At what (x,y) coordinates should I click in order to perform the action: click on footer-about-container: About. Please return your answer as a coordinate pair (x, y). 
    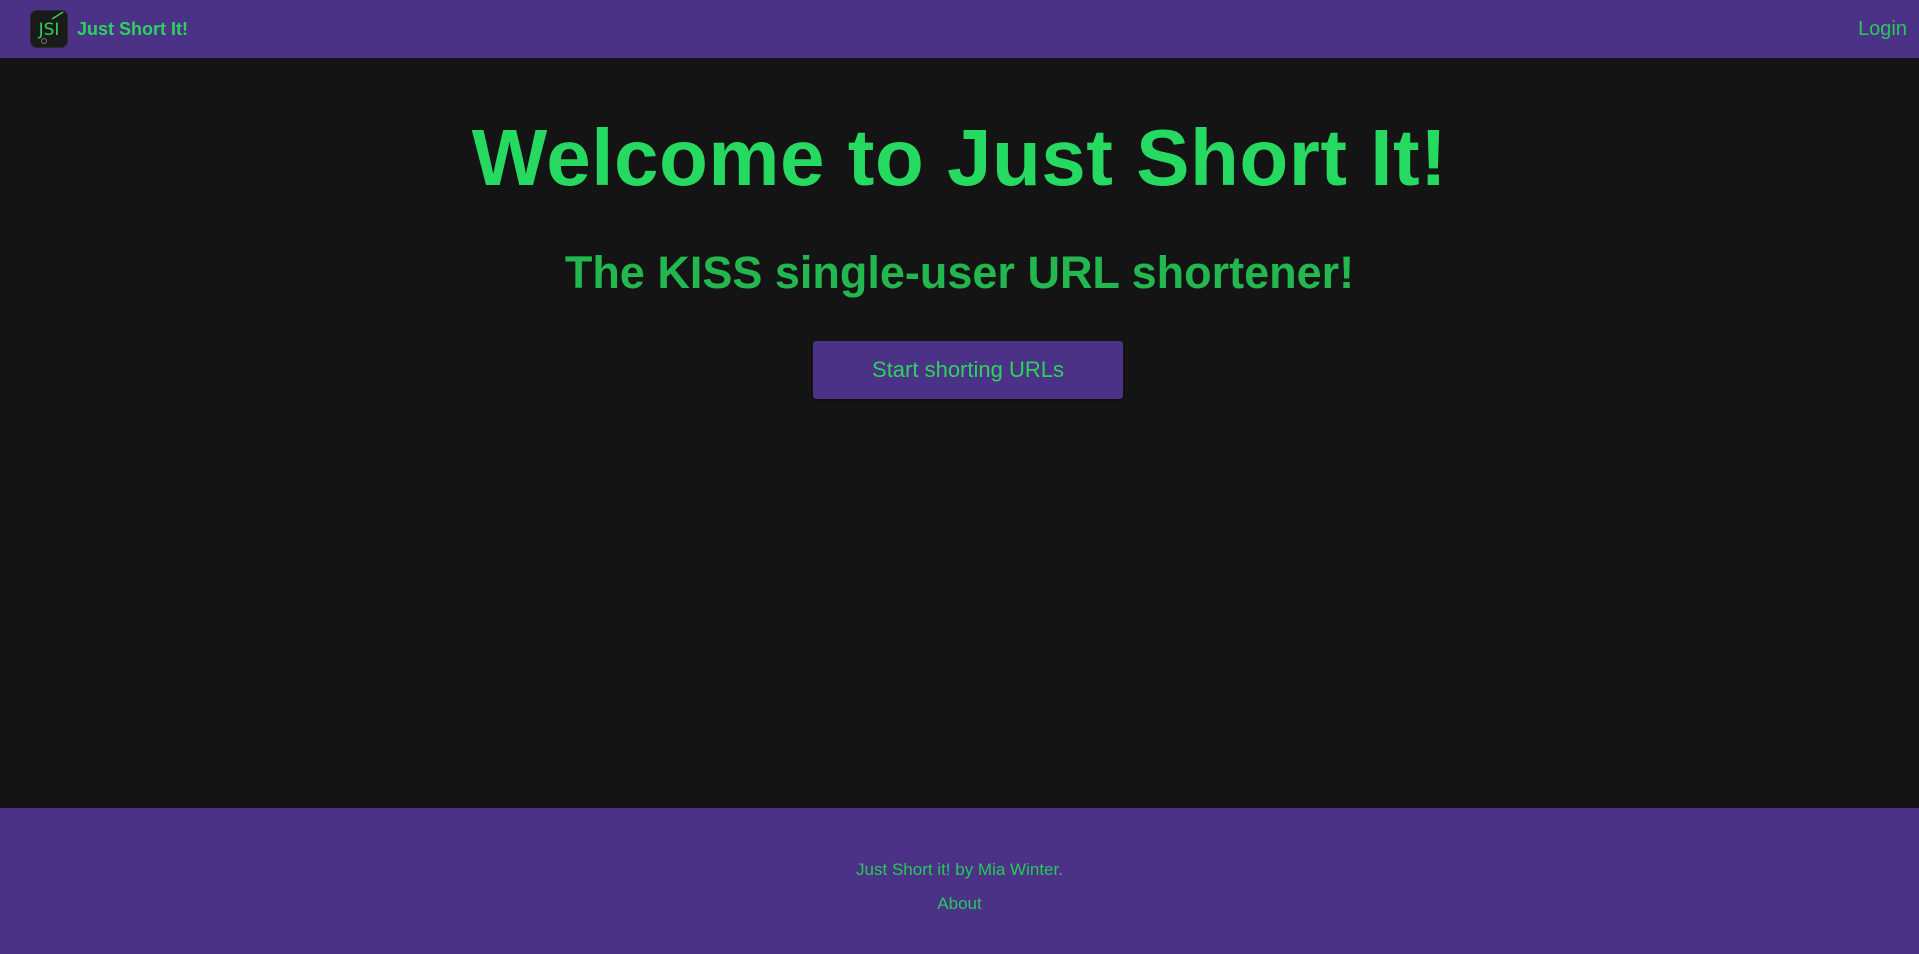
    Looking at the image, I should click on (959, 904).